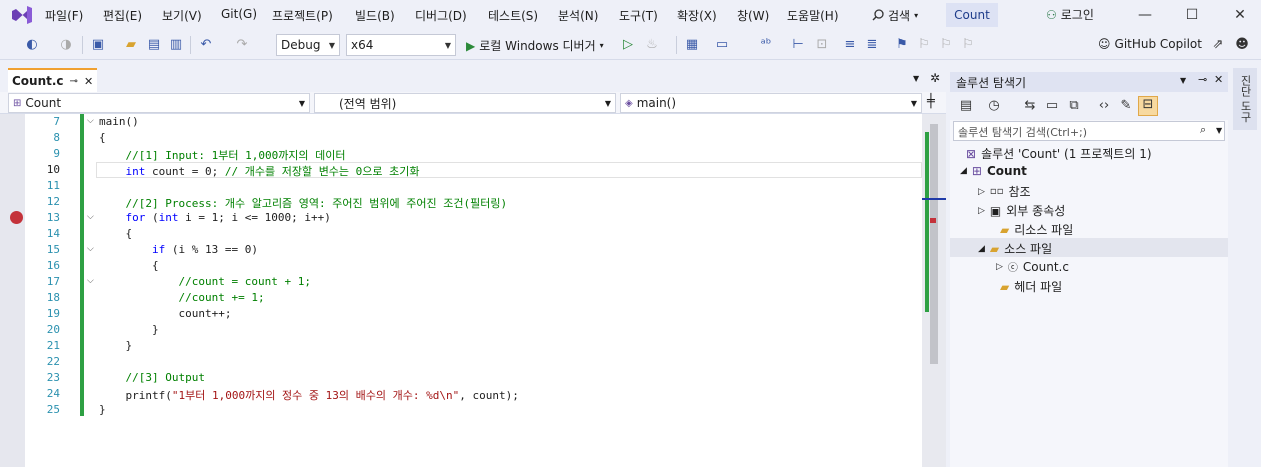 The image size is (1261, 467). I want to click on tree-item-label: 솔루션 'Count' (1 프로젝트의 1), so click(1066, 154).